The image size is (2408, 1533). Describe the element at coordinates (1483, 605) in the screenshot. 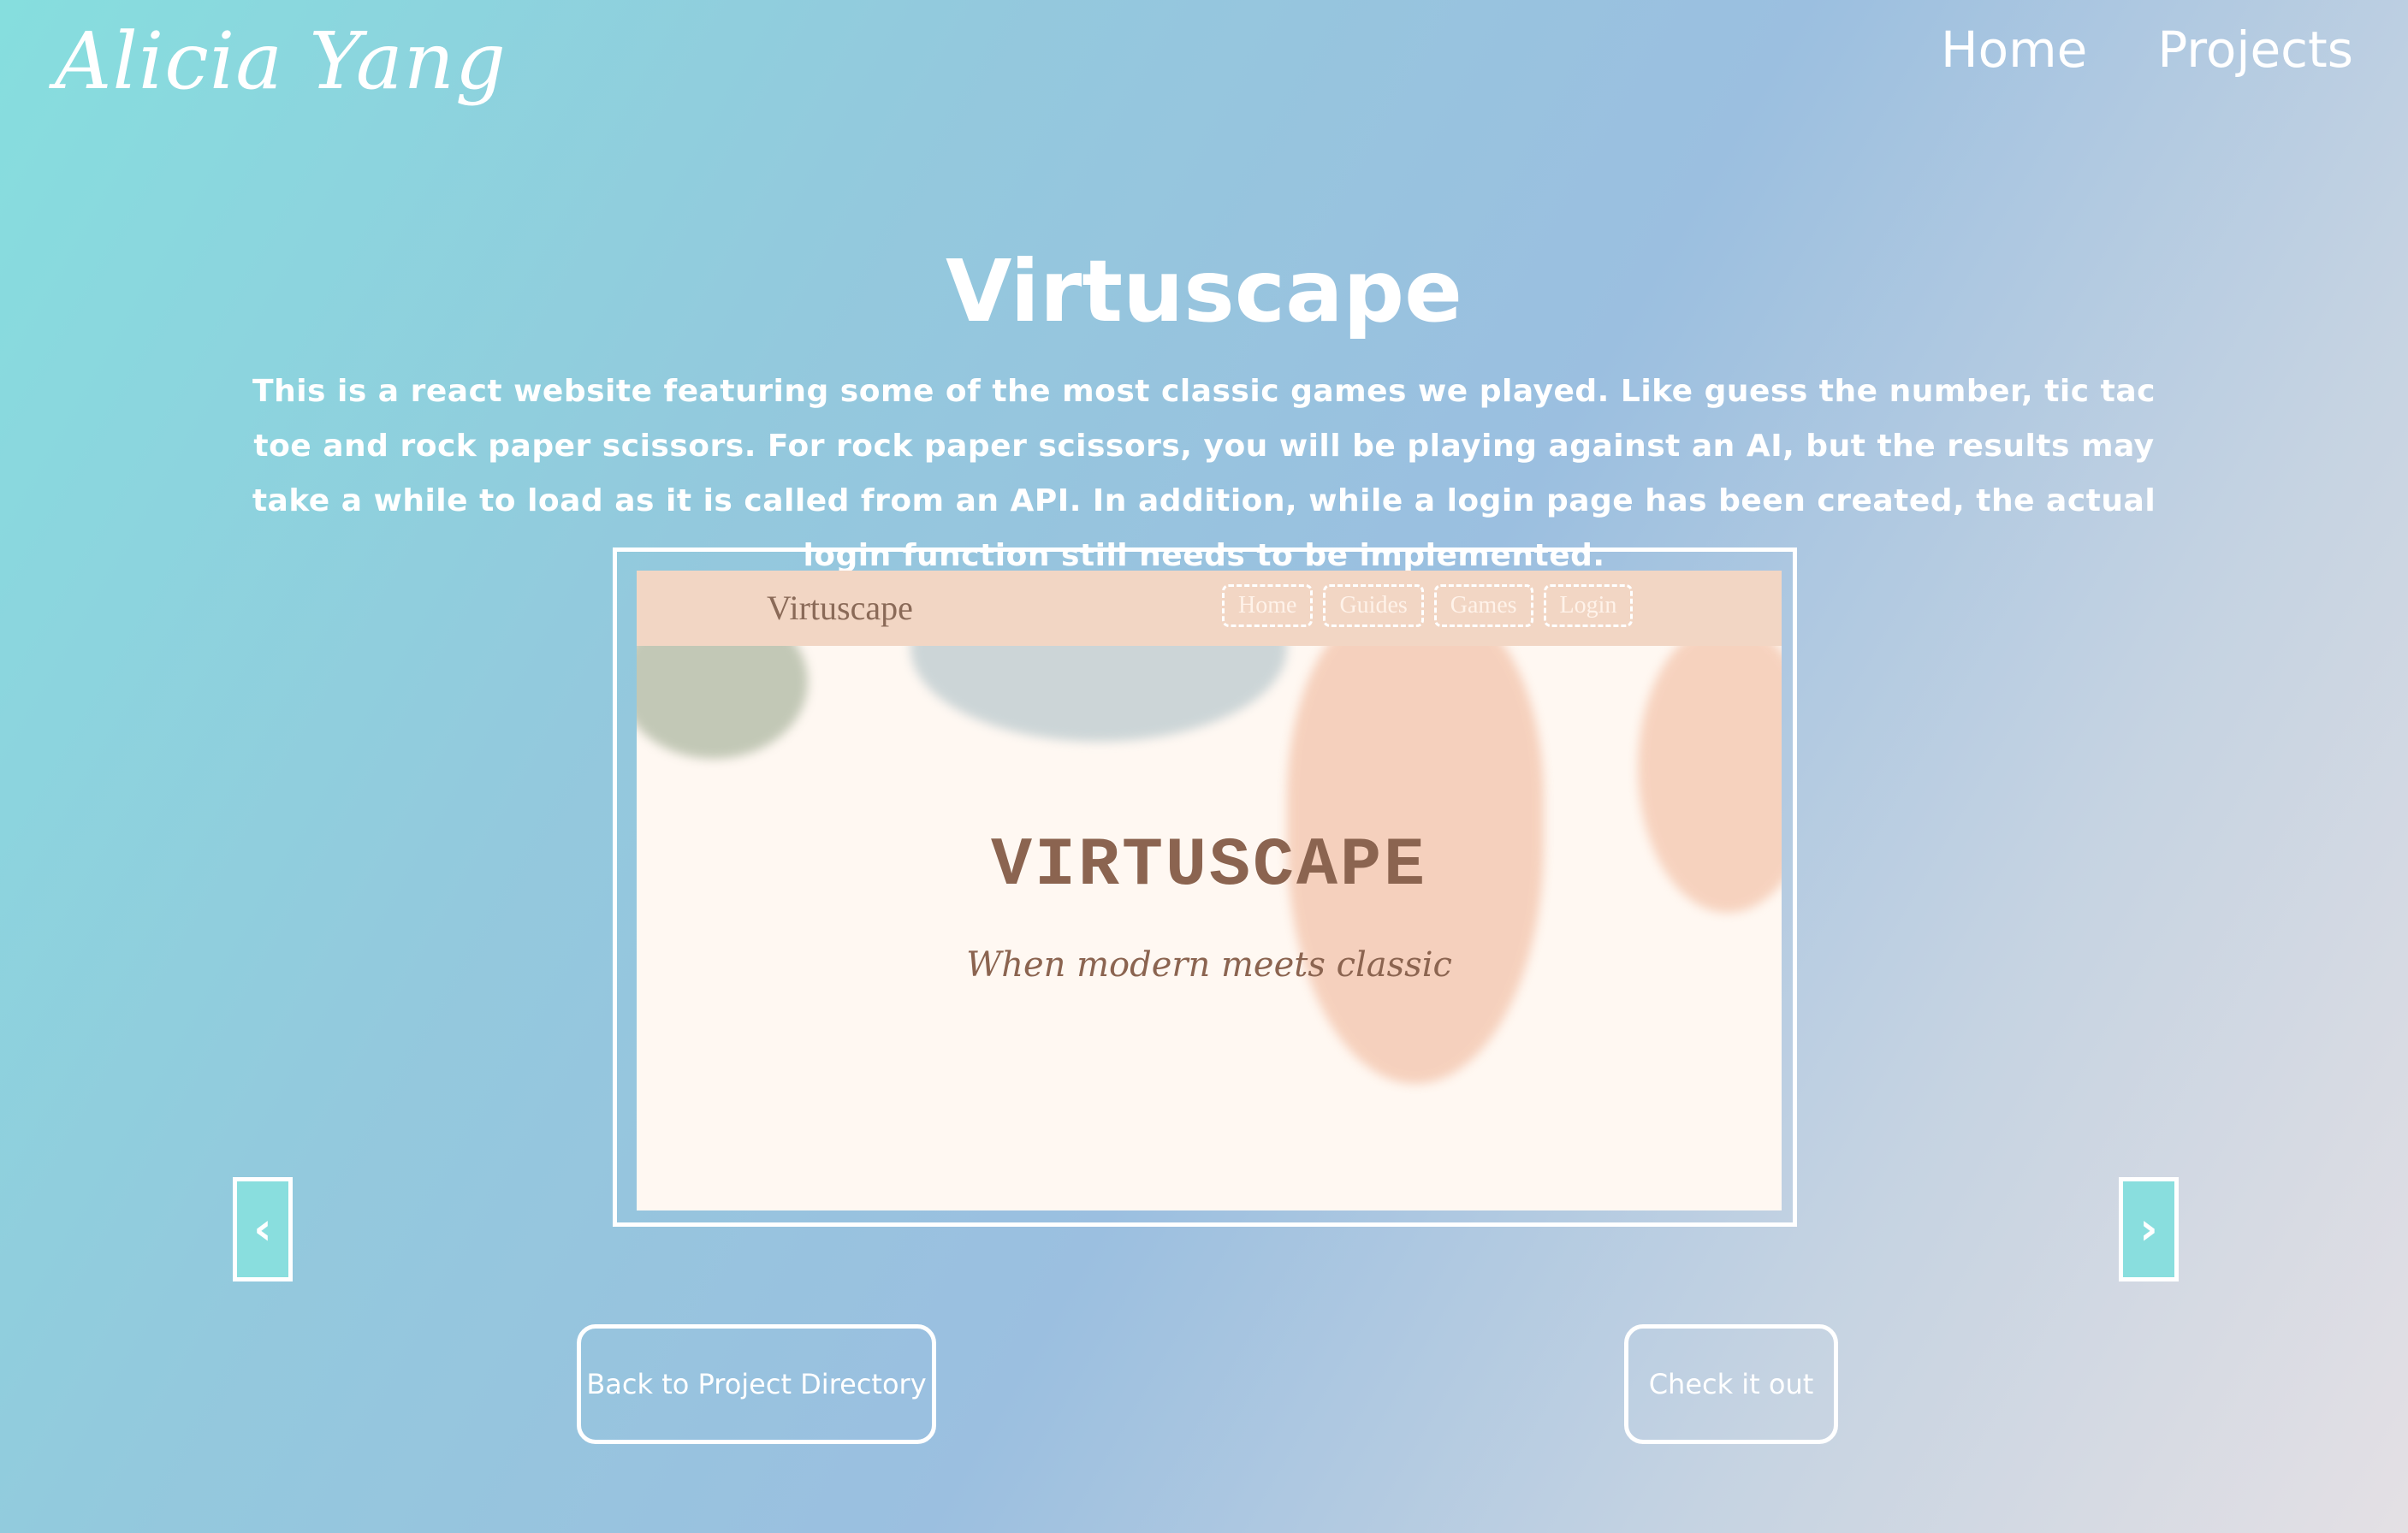

I see `preview-link-games: Games` at that location.